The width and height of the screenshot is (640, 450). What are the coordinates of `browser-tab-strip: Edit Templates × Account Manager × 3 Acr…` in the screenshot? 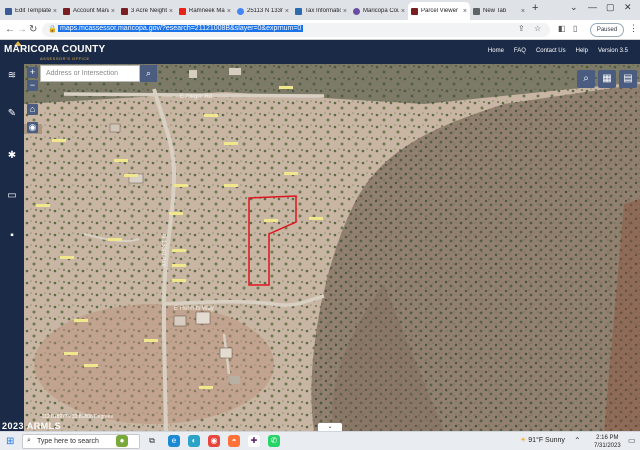 It's located at (320, 10).